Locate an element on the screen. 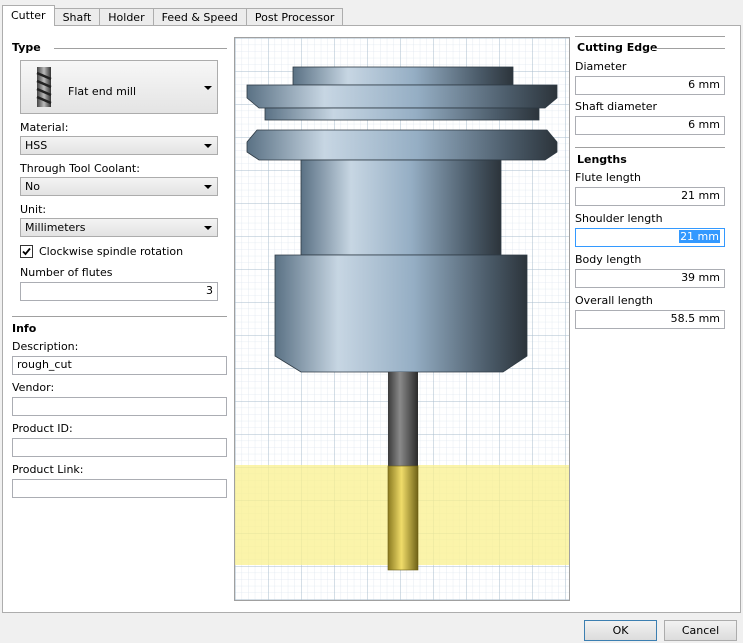 This screenshot has width=743, height=643. tool-shank is located at coordinates (403, 419).